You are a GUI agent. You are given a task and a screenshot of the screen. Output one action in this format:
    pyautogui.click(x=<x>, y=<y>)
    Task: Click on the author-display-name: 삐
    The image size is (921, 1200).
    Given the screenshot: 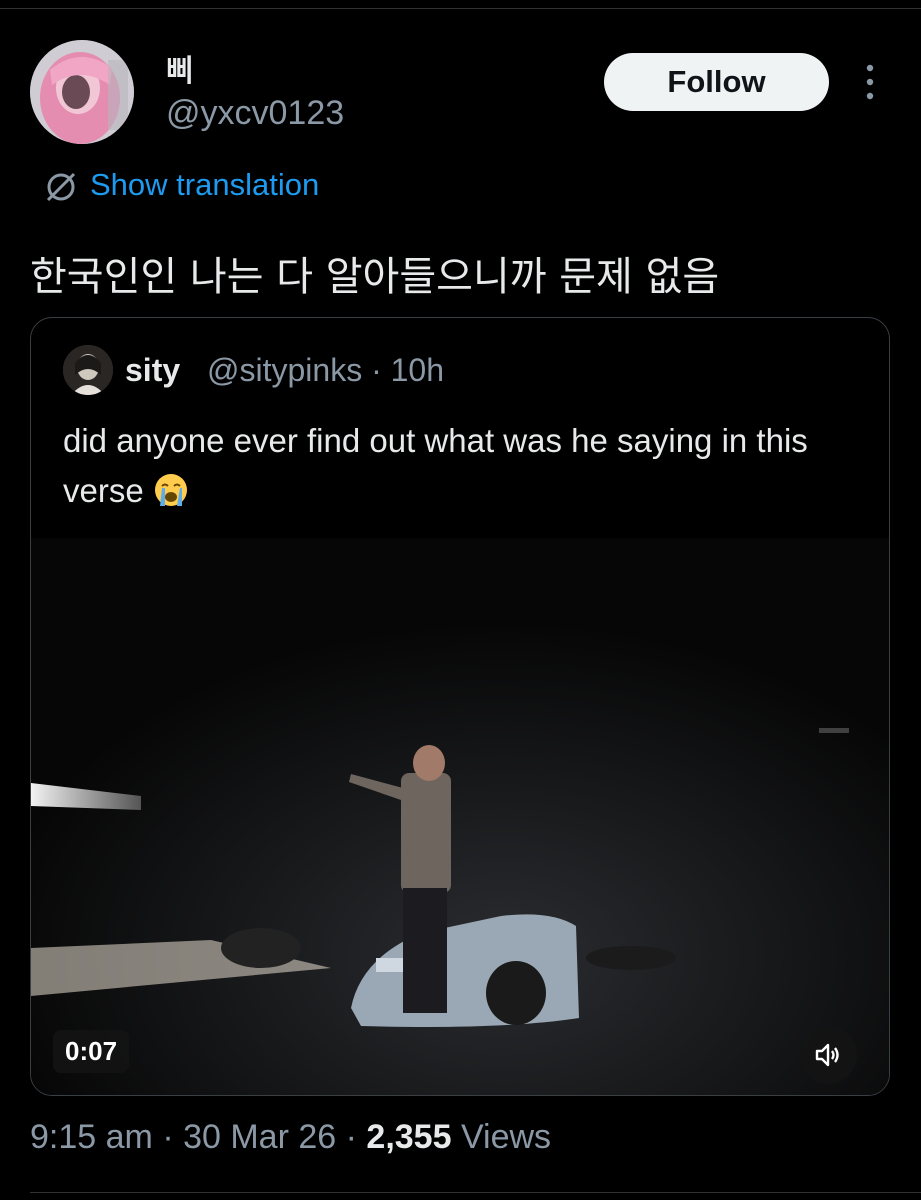 What is the action you would take?
    pyautogui.click(x=180, y=68)
    